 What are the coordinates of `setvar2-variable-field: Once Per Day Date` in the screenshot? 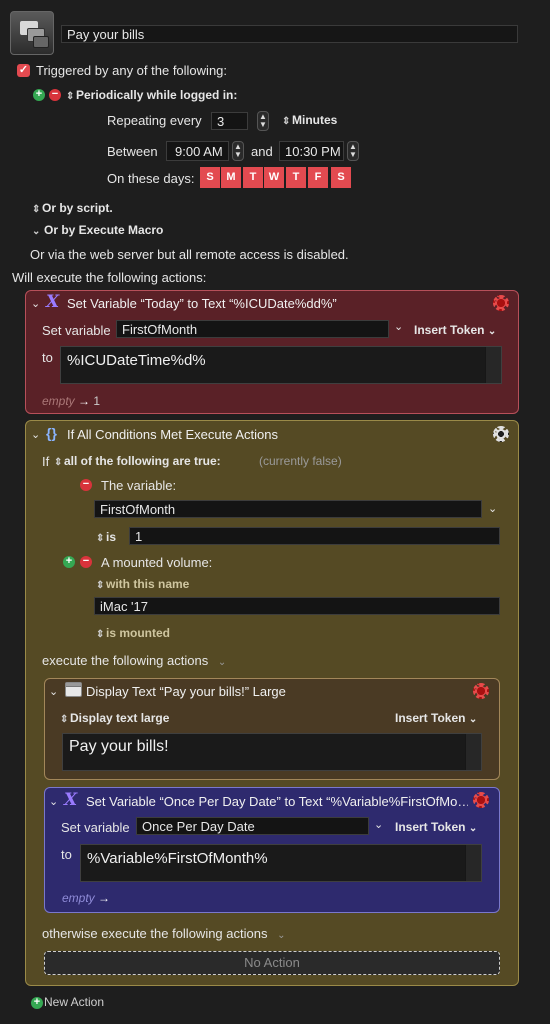 It's located at (252, 826).